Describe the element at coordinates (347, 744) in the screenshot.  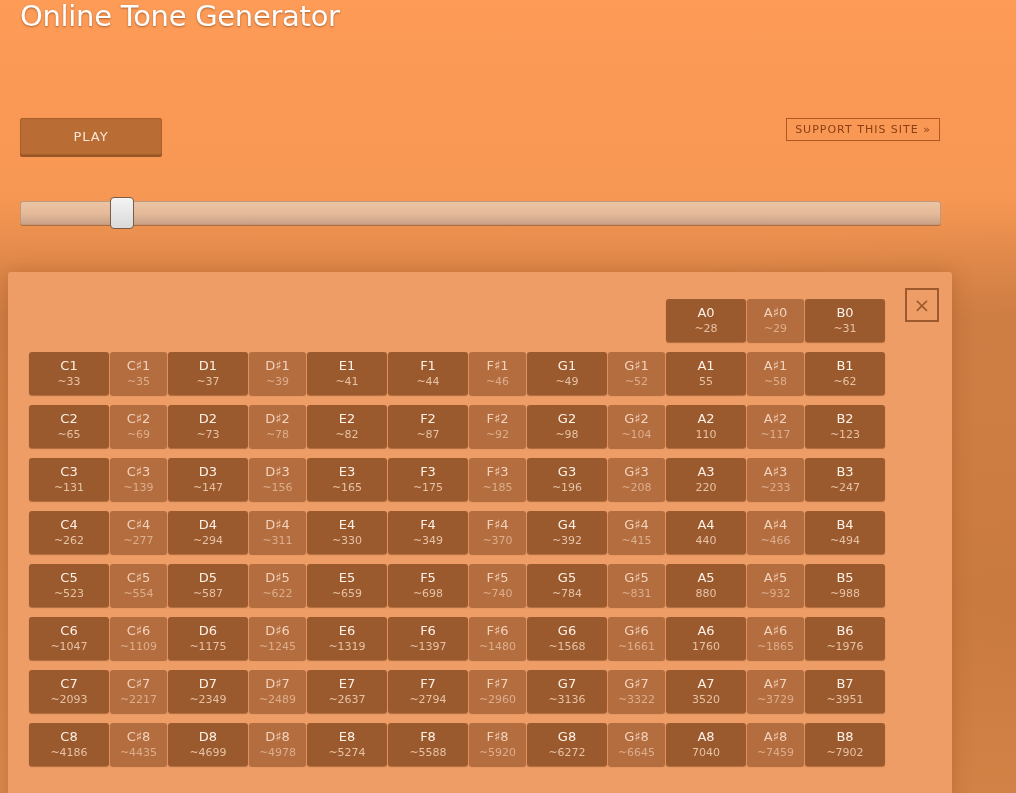
I see `note-key: E8 ~5274` at that location.